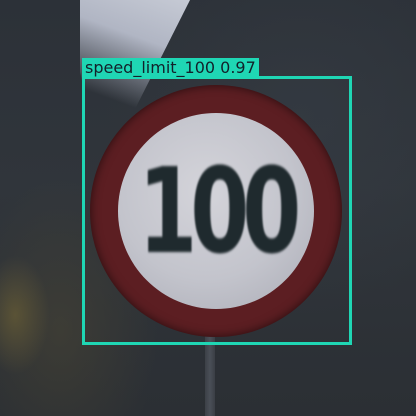 This screenshot has height=416, width=416. What do you see at coordinates (25, 315) in the screenshot?
I see `background-blur-light` at bounding box center [25, 315].